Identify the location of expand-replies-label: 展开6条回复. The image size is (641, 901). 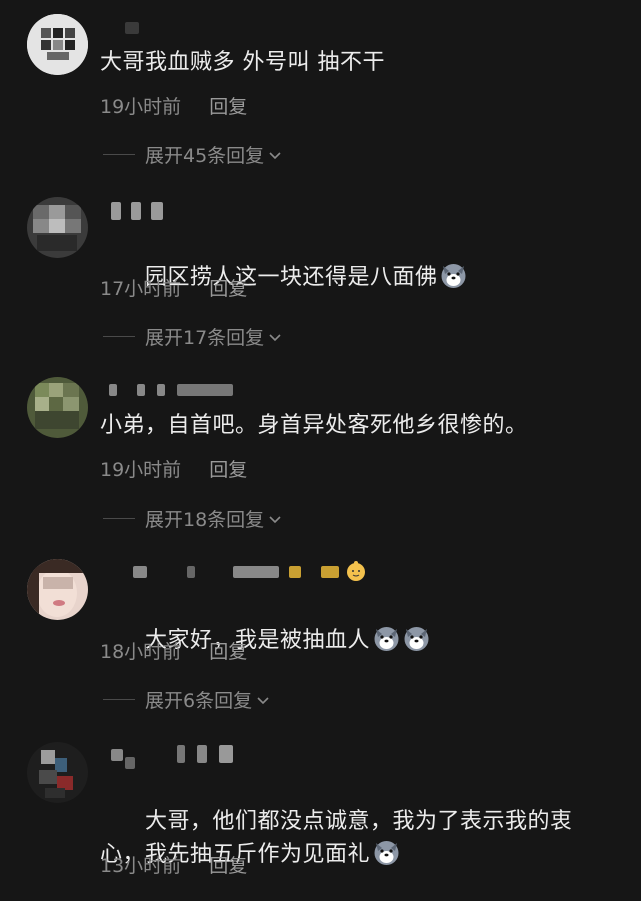
(199, 701).